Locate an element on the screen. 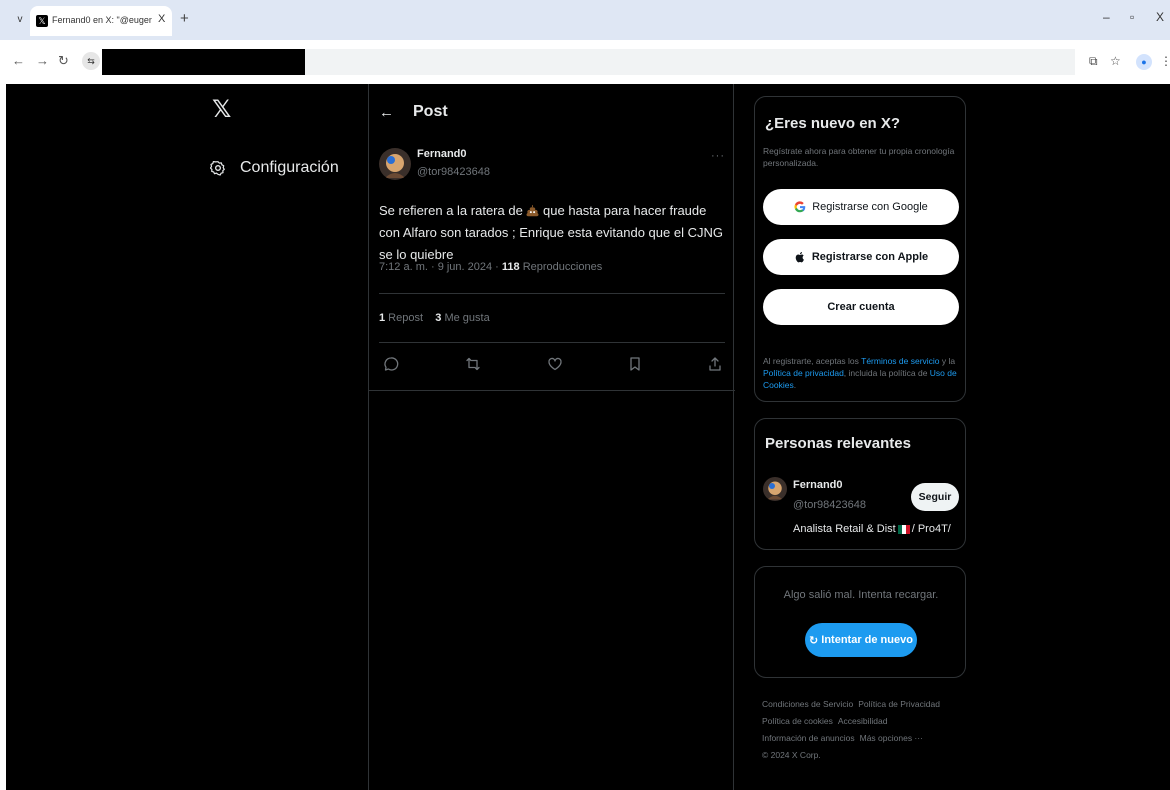  footer-link: Información de anuncios is located at coordinates (808, 738).